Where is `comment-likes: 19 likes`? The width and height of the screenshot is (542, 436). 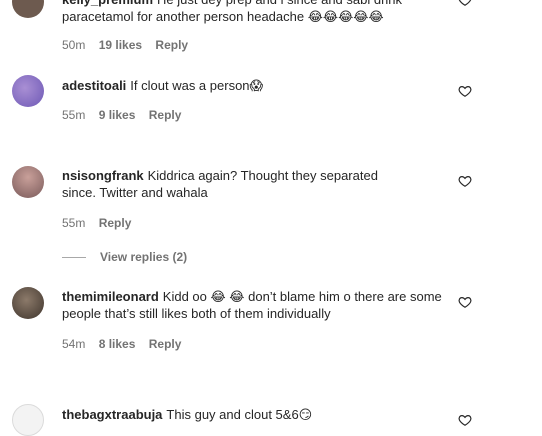
comment-likes: 19 likes is located at coordinates (120, 45).